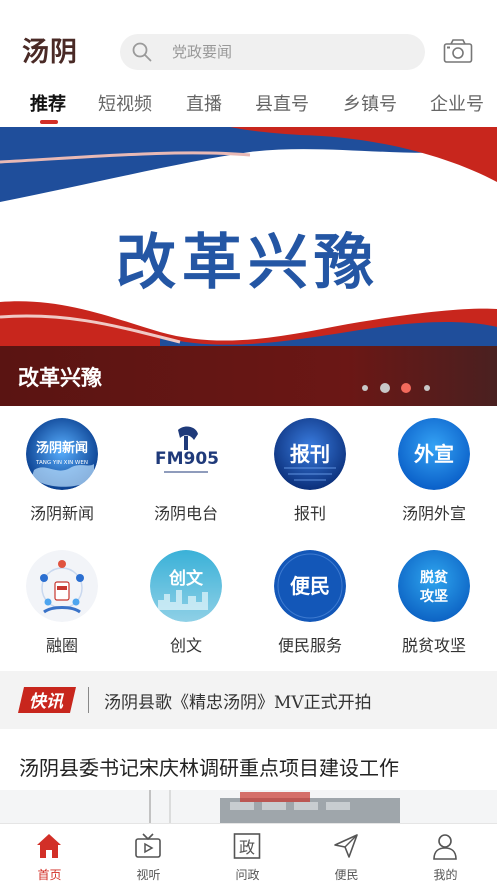 This screenshot has height=883, width=497. What do you see at coordinates (370, 103) in the screenshot?
I see `tab-township-accounts: 乡镇号` at bounding box center [370, 103].